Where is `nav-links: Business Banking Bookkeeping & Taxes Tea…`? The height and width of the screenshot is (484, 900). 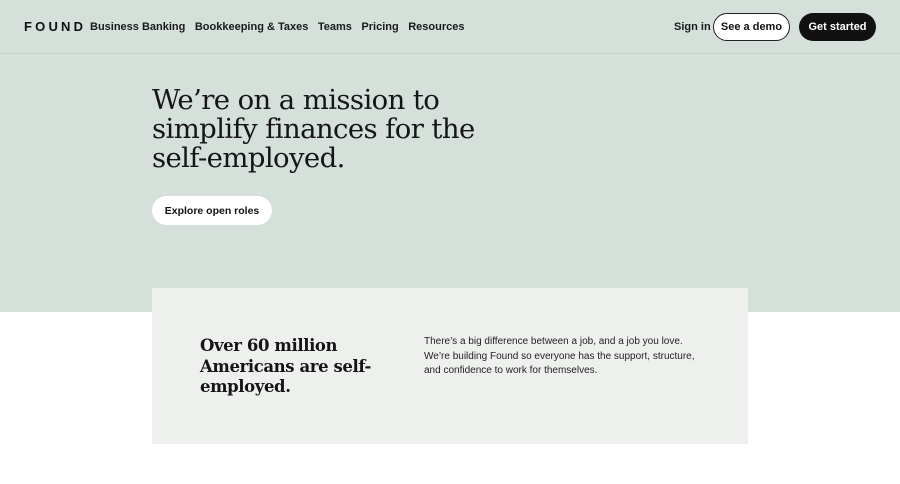 nav-links: Business Banking Bookkeeping & Taxes Tea… is located at coordinates (282, 27).